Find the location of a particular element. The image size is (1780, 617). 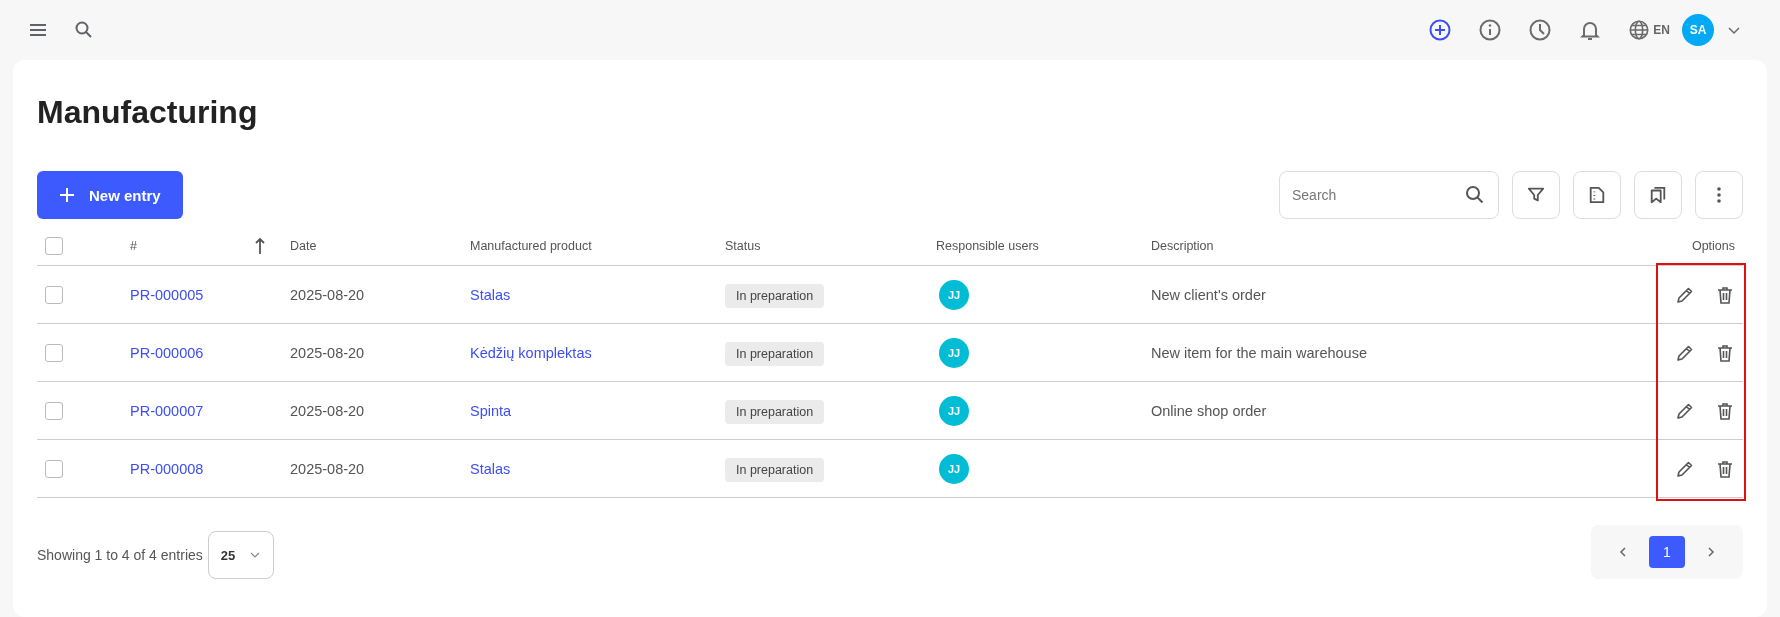

page-size-select: 25 is located at coordinates (240, 555).